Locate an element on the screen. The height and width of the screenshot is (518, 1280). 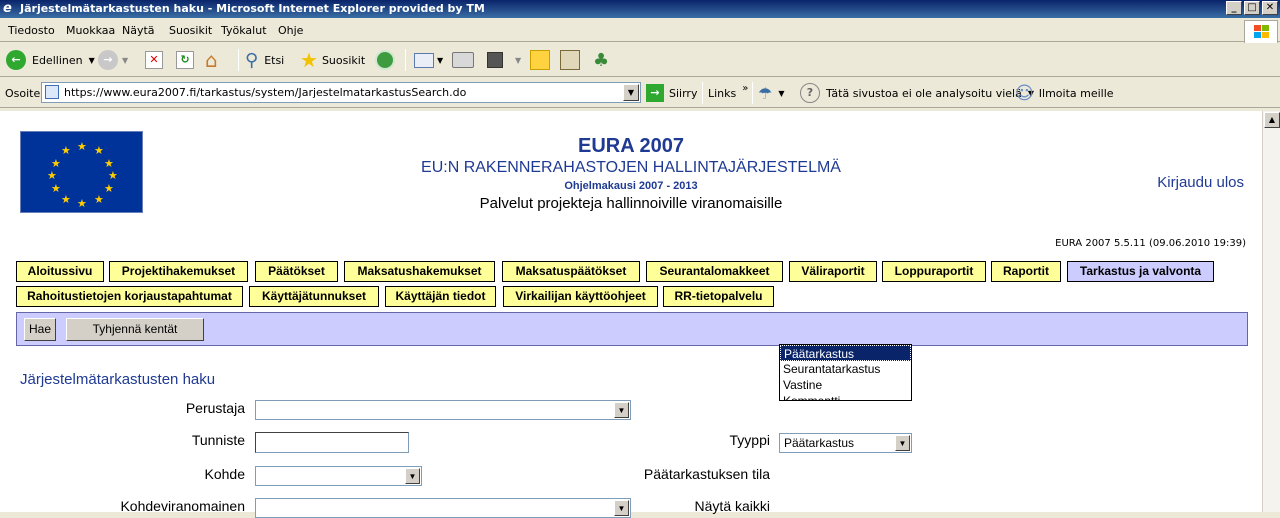
report-button: ☺ Ilmoita meille is located at coordinates (1064, 93).